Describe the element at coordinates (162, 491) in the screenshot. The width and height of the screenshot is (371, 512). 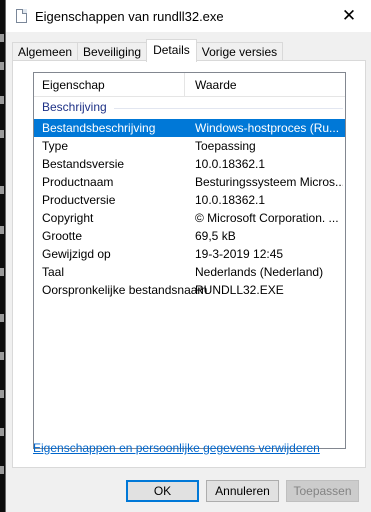
I see `ok-button: OK` at that location.